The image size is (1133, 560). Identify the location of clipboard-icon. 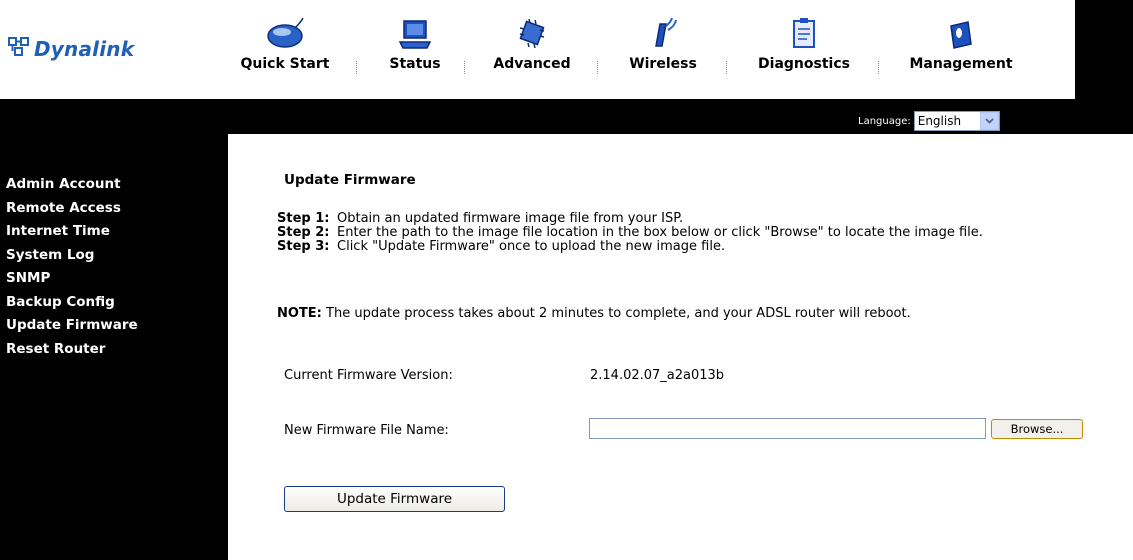
(804, 30).